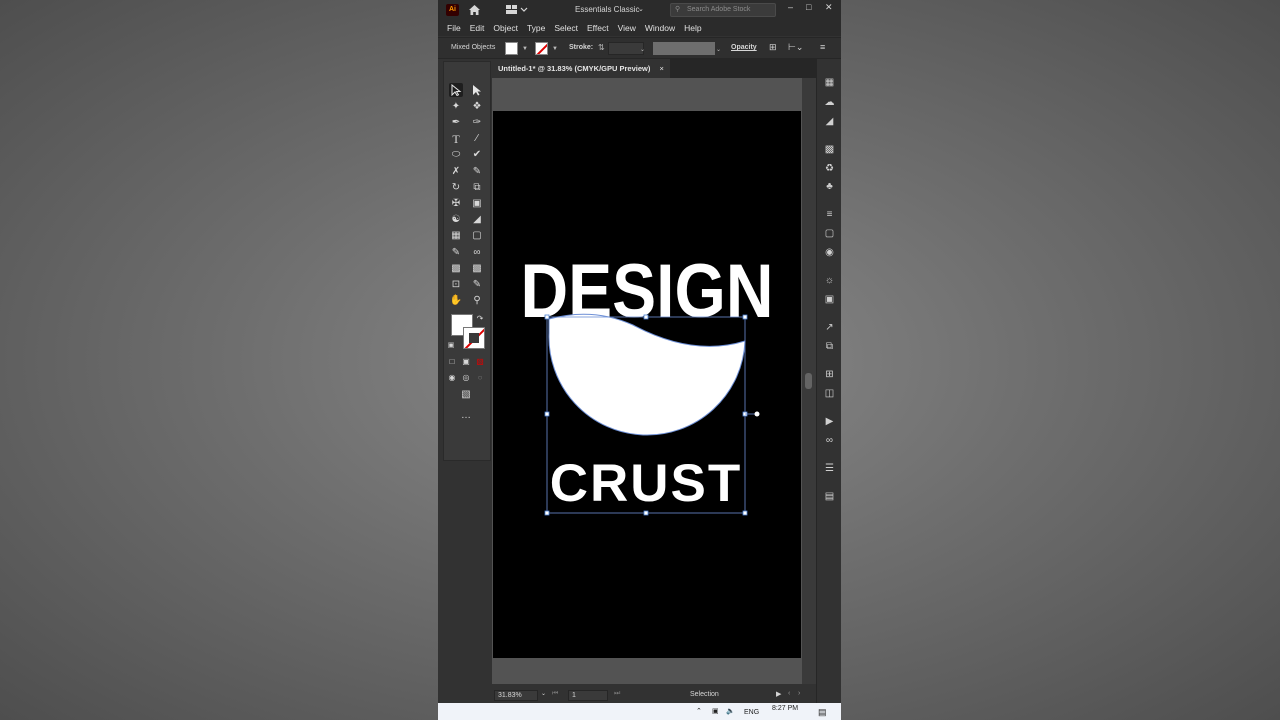 This screenshot has width=1280, height=720. Describe the element at coordinates (477, 285) in the screenshot. I see `slice-tool-icon: ✎` at that location.